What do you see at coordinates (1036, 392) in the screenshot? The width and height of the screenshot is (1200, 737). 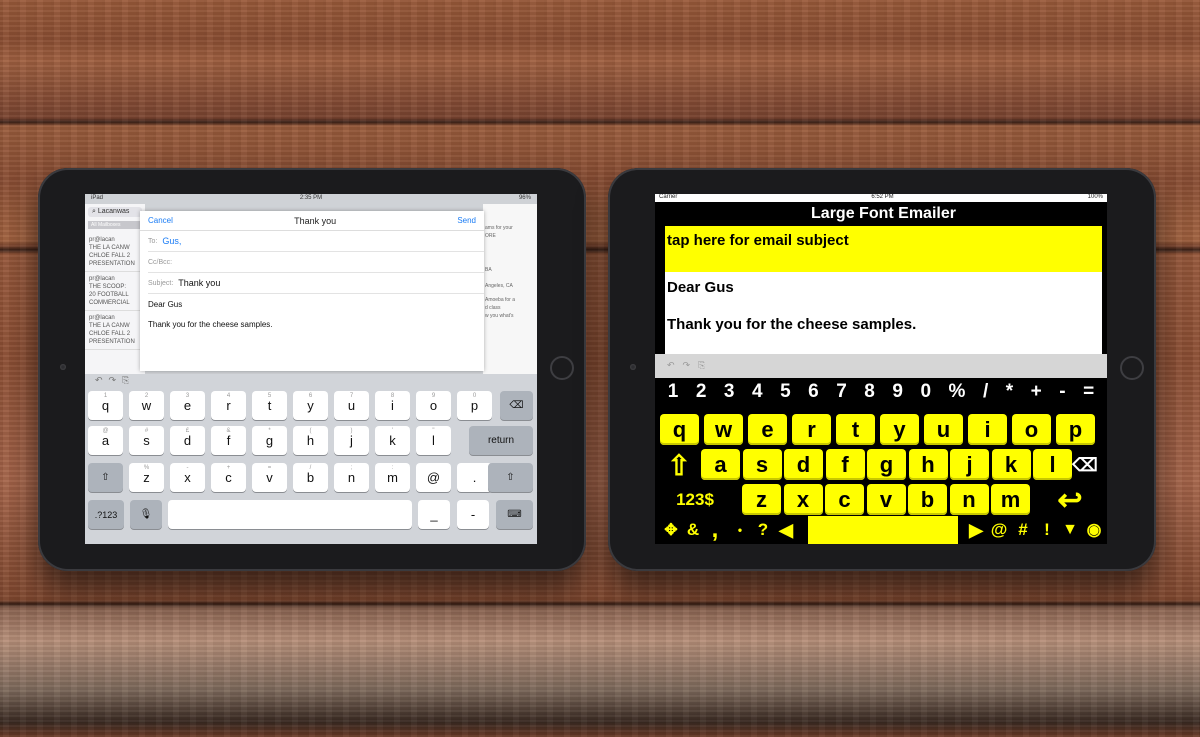 I see `number-key: +` at bounding box center [1036, 392].